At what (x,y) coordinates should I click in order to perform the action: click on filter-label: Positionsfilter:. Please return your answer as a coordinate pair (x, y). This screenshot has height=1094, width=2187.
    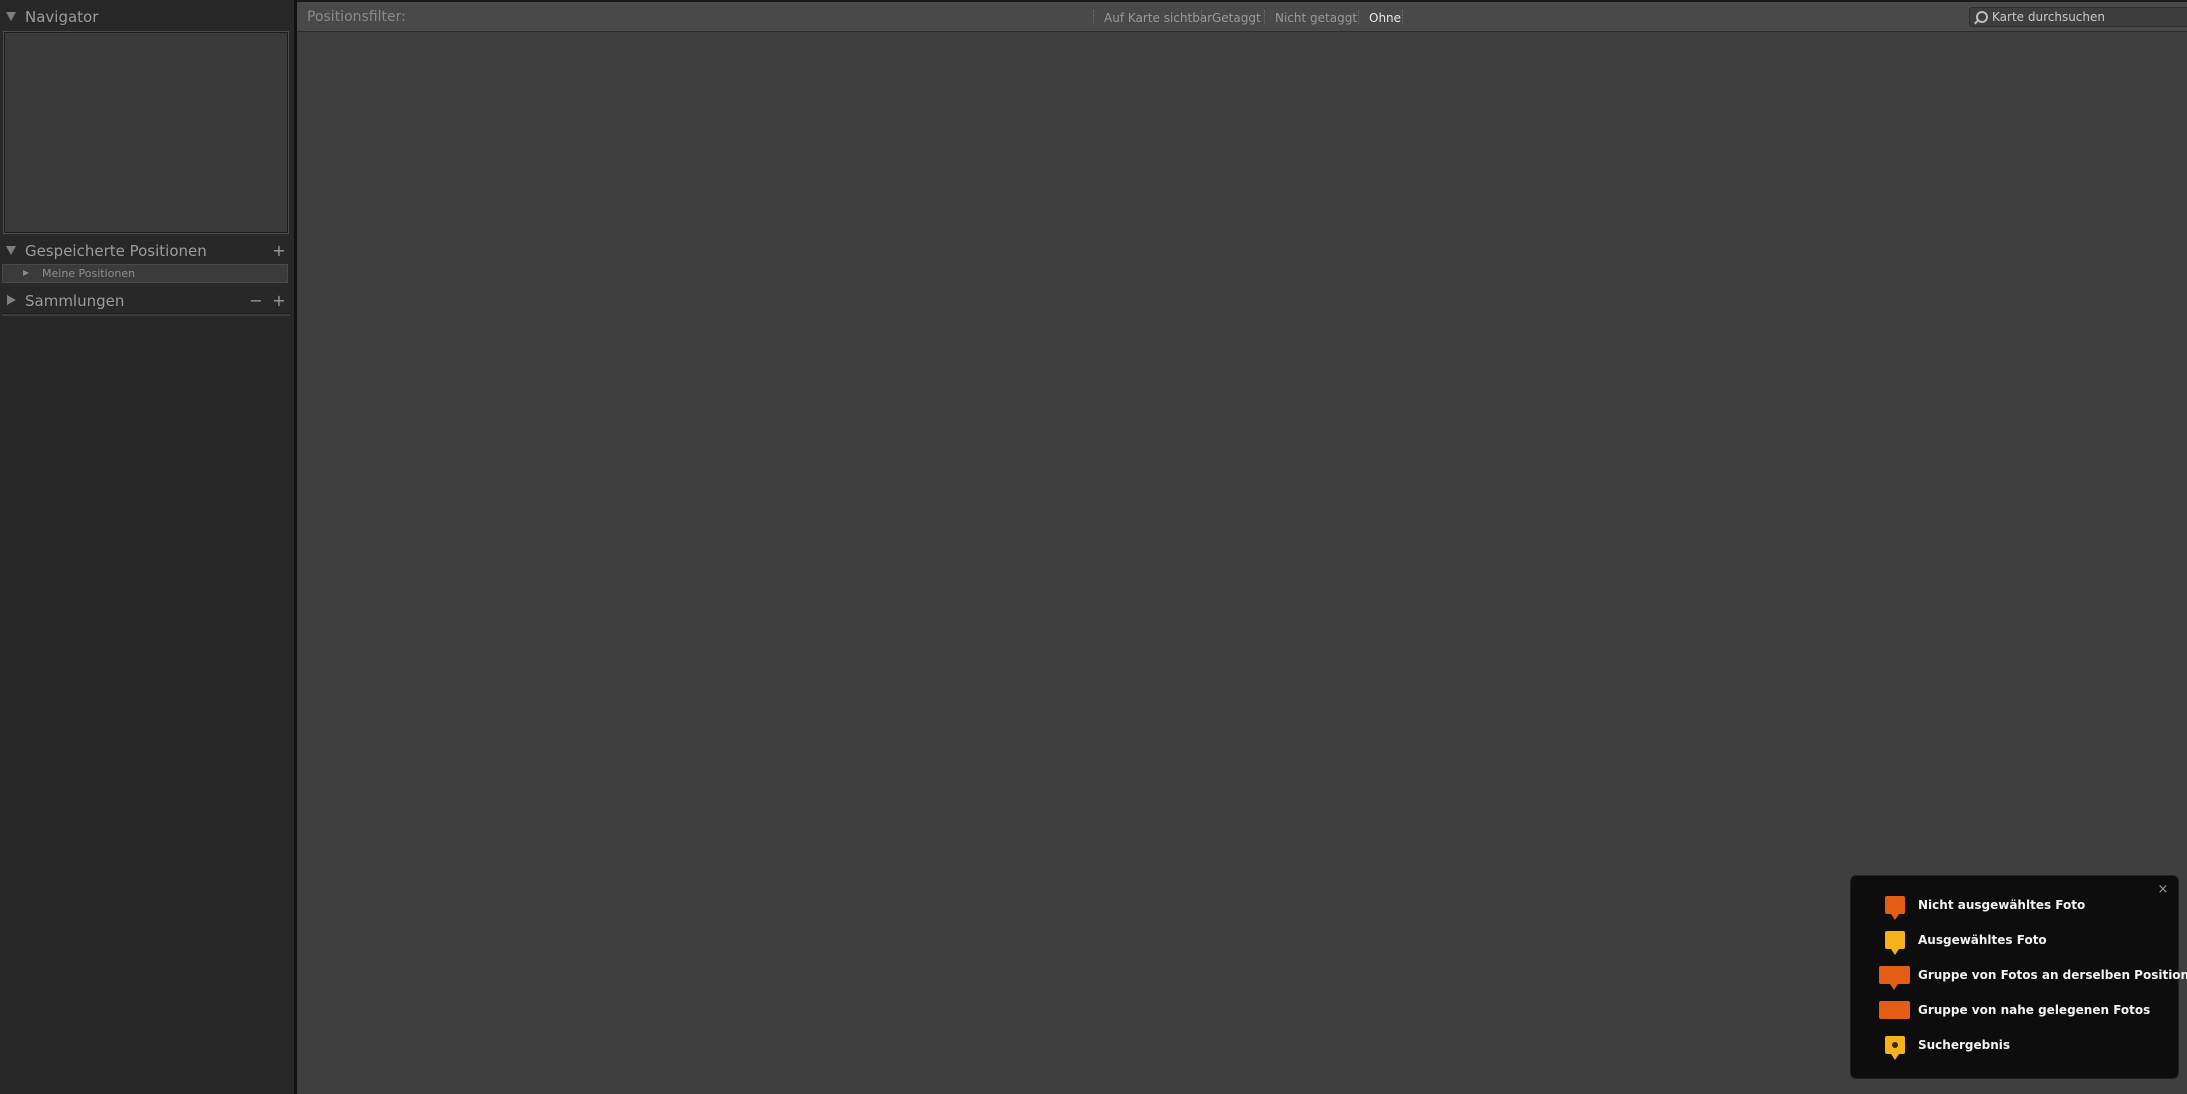
    Looking at the image, I should click on (356, 17).